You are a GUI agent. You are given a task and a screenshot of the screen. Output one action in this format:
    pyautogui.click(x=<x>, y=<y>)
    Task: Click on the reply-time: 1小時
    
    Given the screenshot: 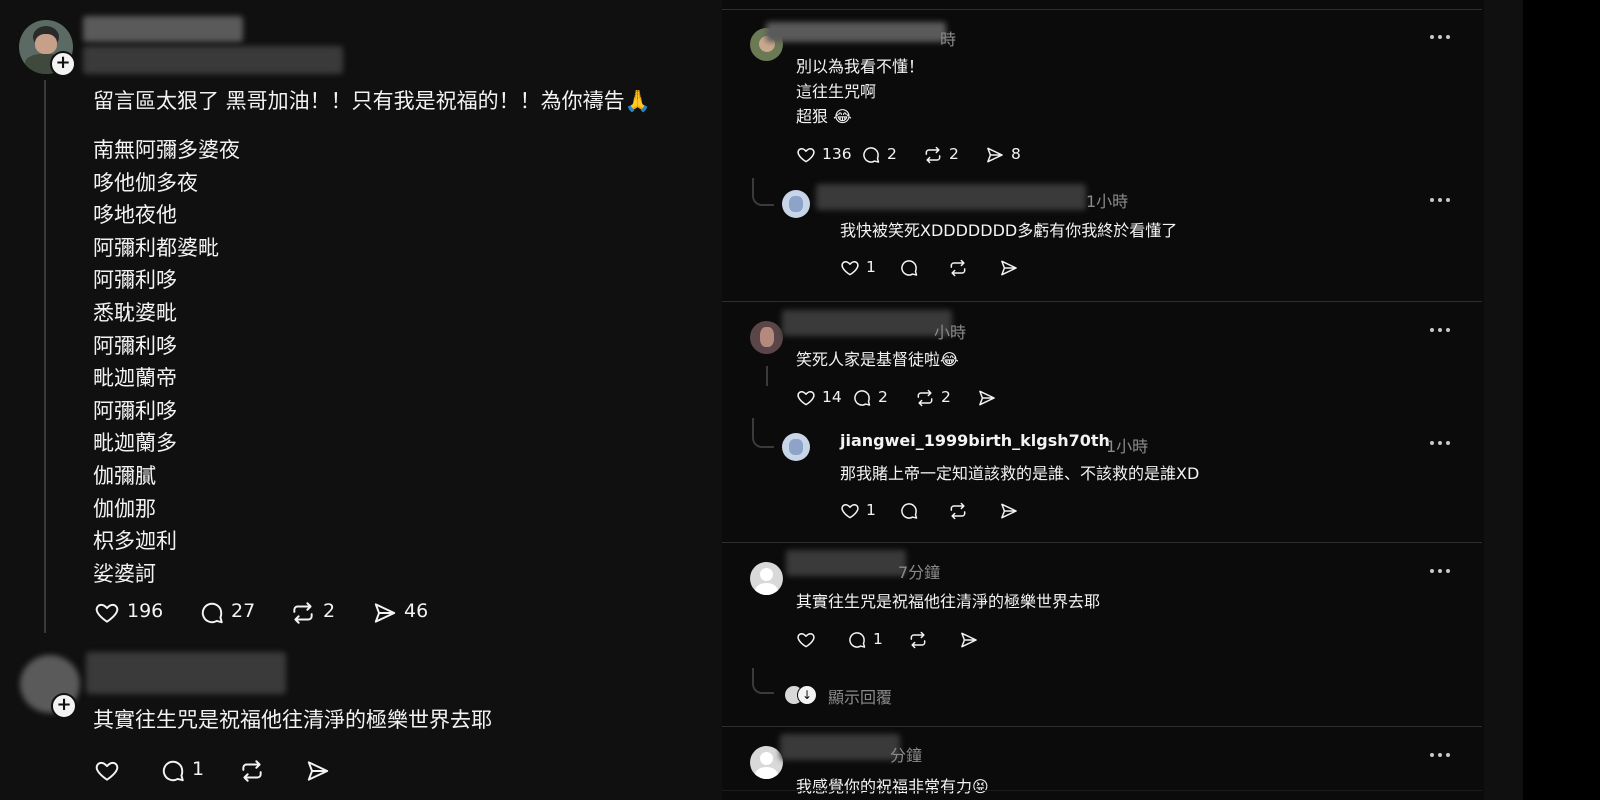 What is the action you would take?
    pyautogui.click(x=1107, y=201)
    